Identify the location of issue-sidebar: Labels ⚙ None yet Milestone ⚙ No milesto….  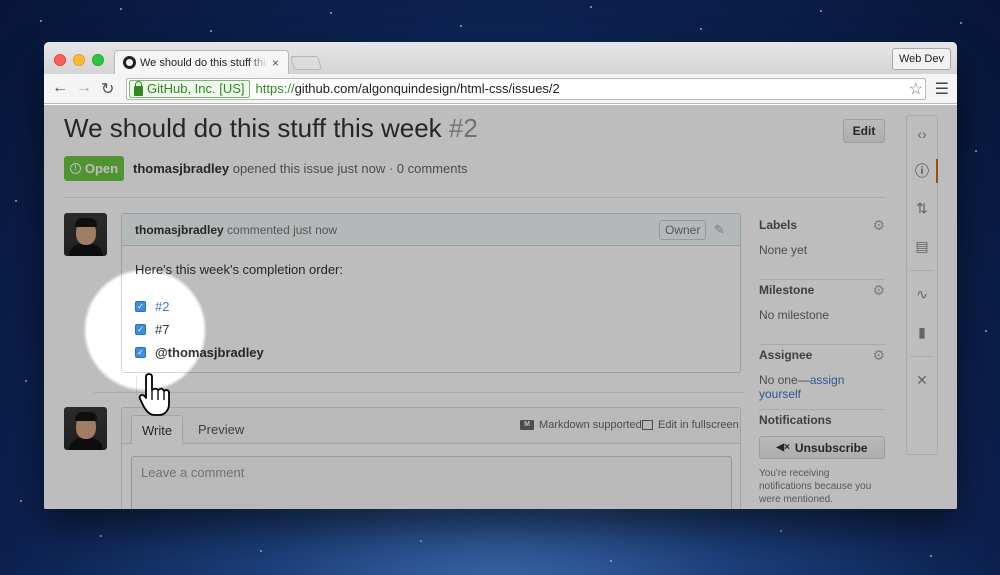
(822, 360).